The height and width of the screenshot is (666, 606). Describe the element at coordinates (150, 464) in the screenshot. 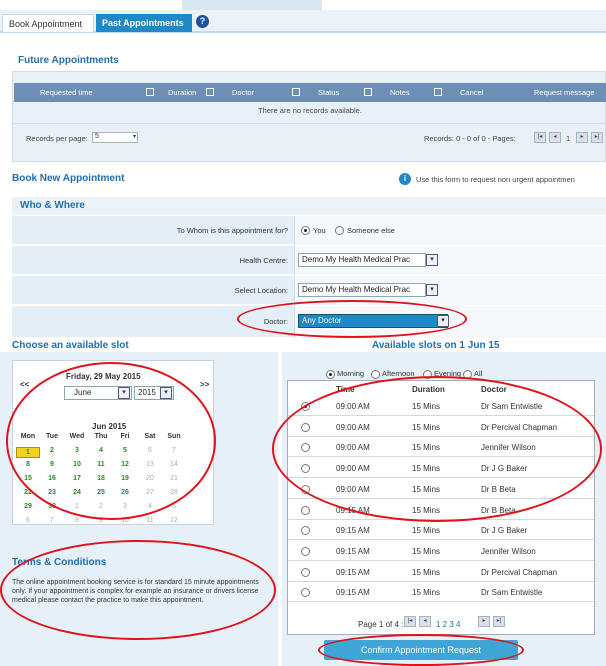

I see `calendar-day: 13` at that location.